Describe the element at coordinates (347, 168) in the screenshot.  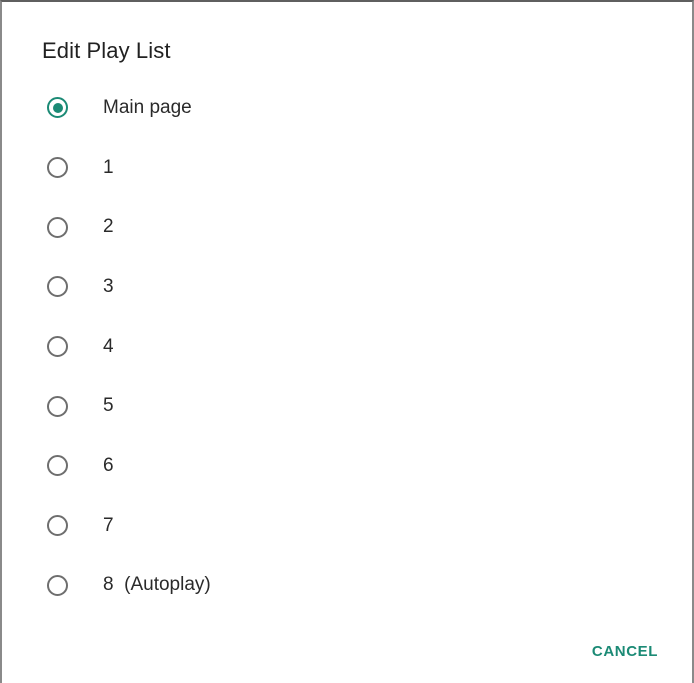
I see `option-1: 1` at that location.